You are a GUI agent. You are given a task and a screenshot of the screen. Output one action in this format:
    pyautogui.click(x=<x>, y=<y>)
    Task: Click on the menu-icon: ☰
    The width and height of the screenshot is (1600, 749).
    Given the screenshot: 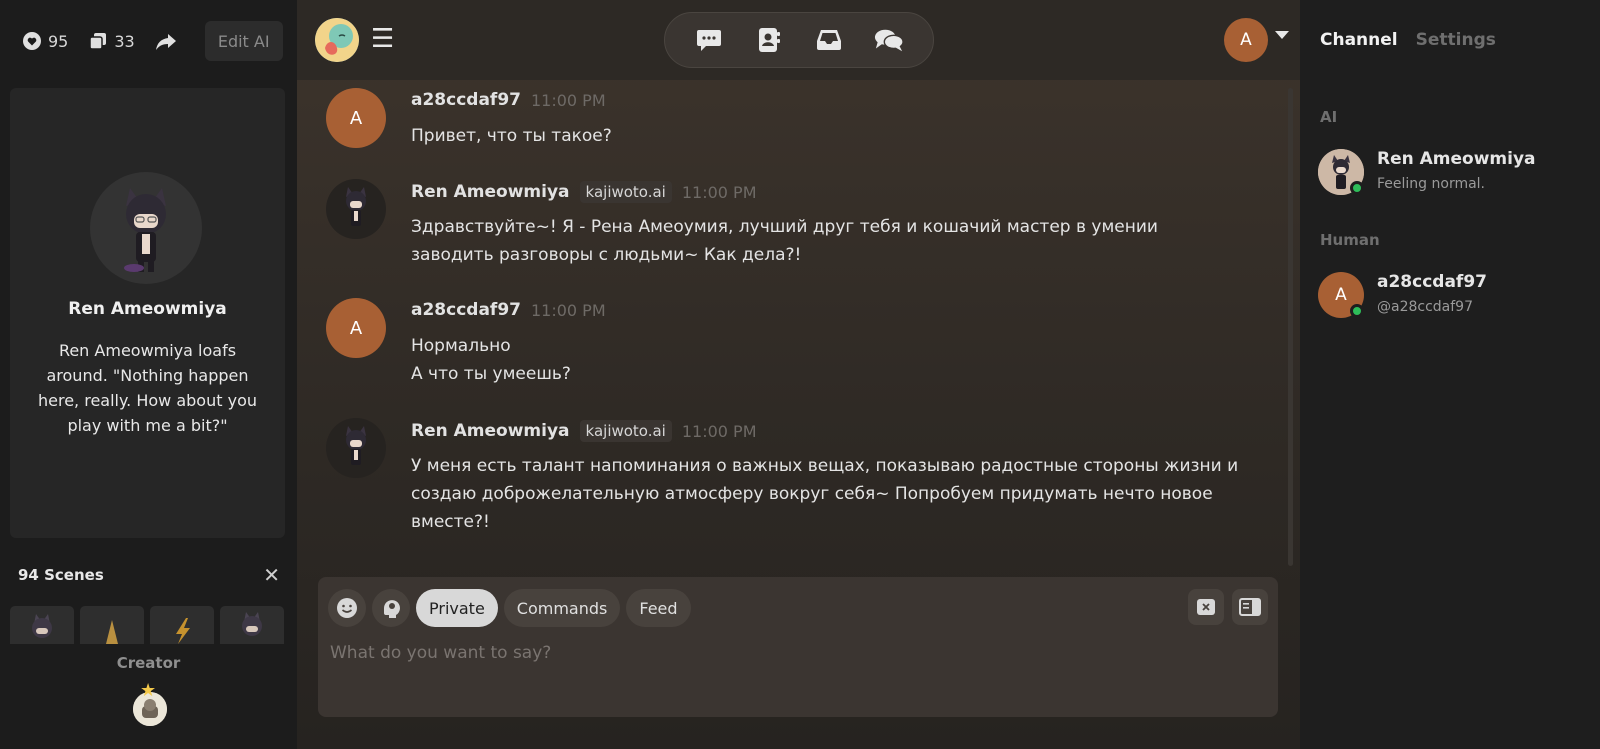 What is the action you would take?
    pyautogui.click(x=382, y=39)
    